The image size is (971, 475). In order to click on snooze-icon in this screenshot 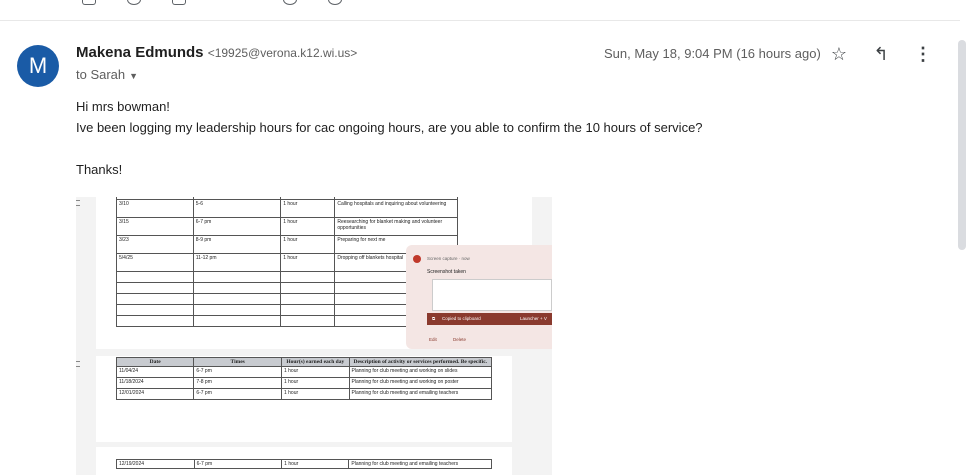, I will do `click(290, 2)`.